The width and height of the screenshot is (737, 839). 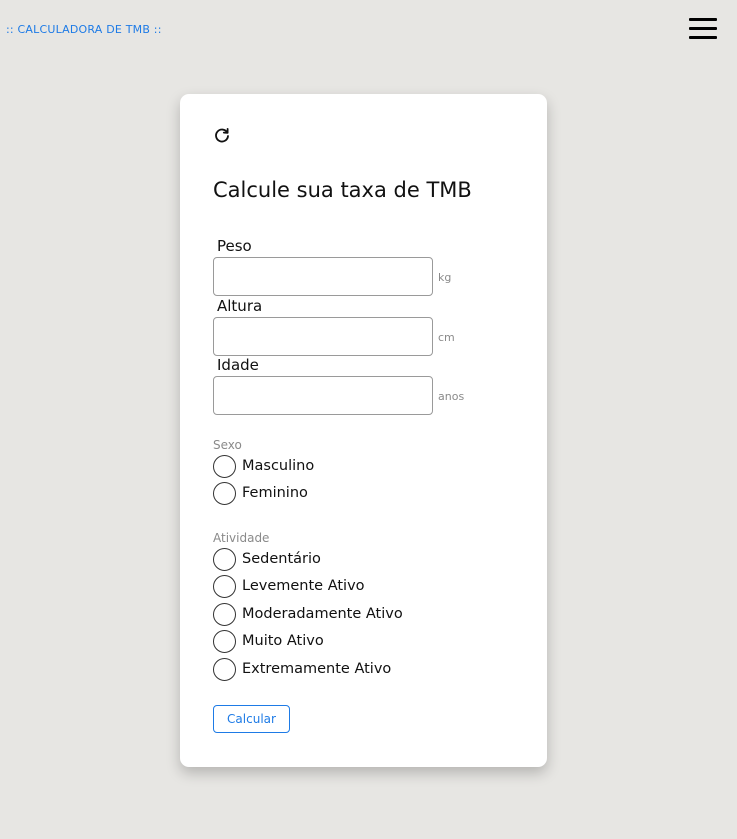 I want to click on weight-unit: kg, so click(x=445, y=277).